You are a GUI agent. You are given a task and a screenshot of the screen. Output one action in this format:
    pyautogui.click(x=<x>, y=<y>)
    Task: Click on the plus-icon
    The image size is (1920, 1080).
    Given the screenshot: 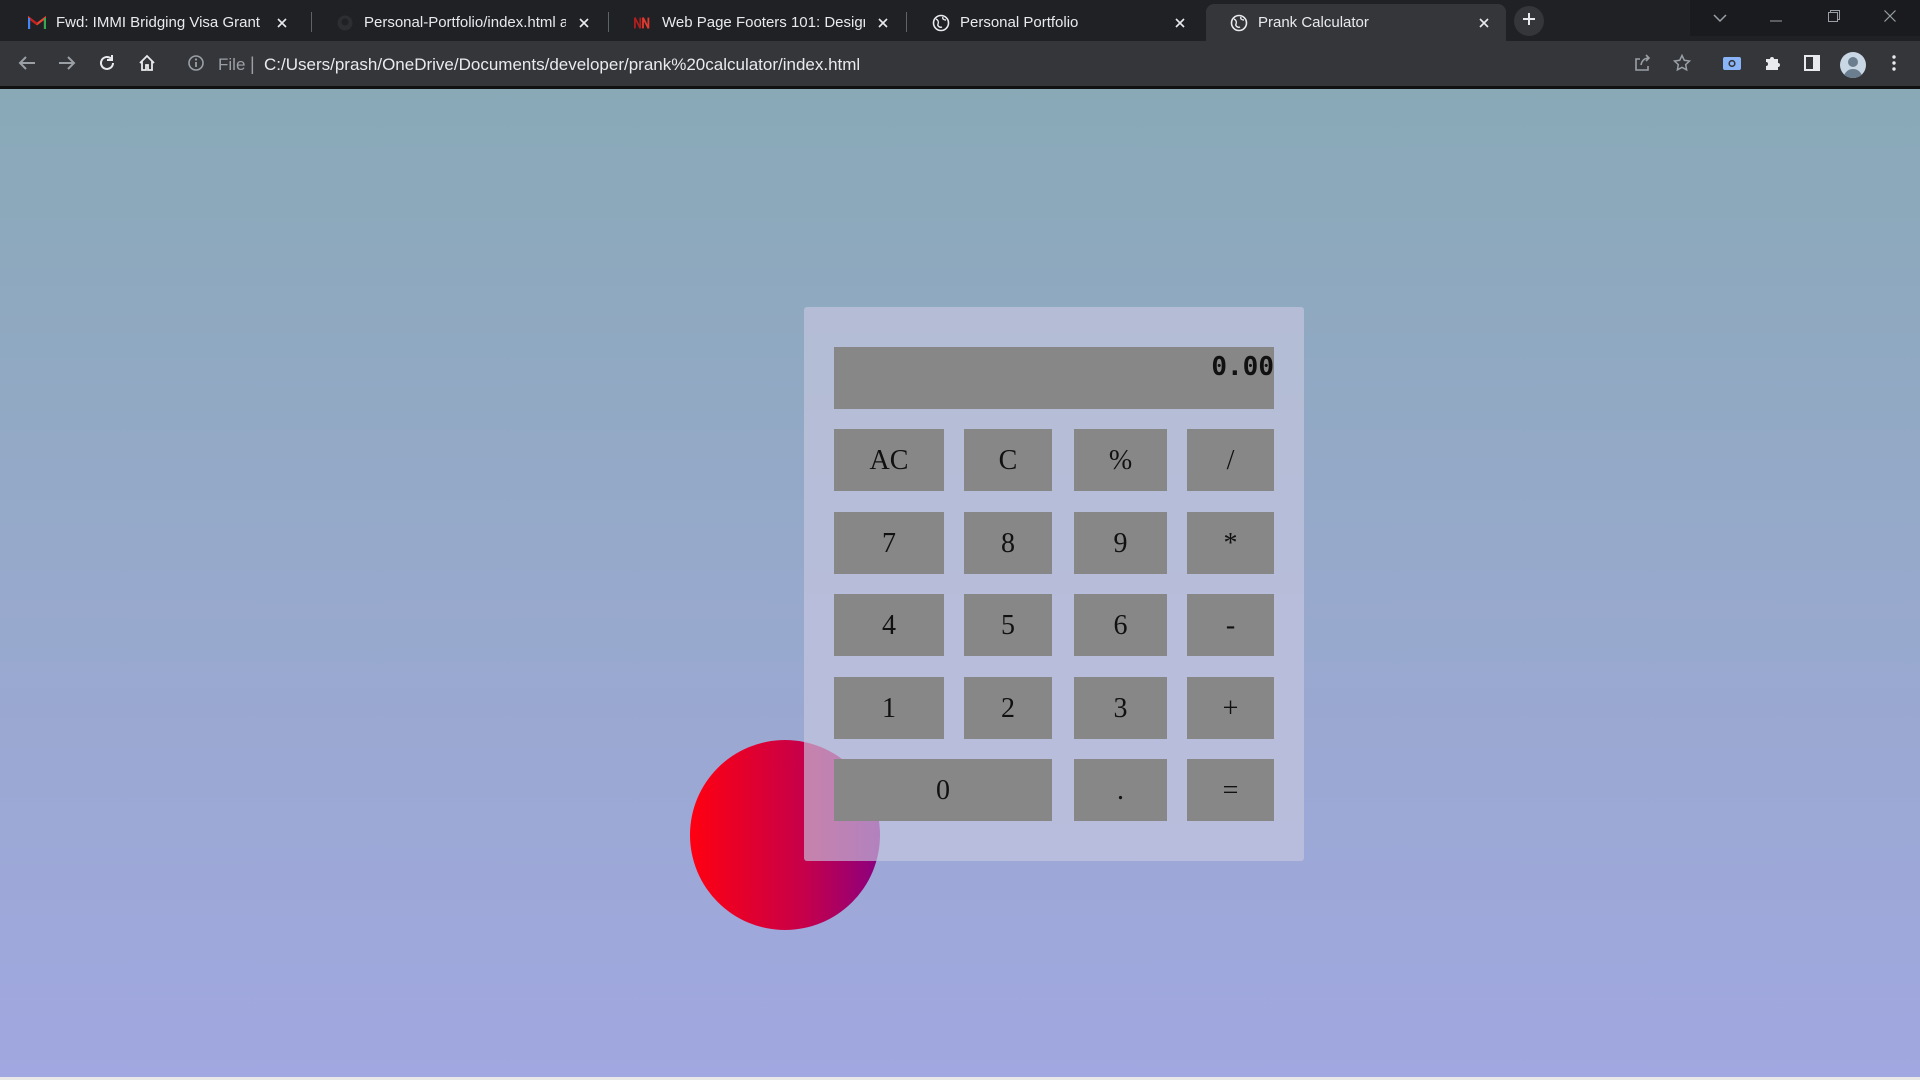 What is the action you would take?
    pyautogui.click(x=1529, y=21)
    